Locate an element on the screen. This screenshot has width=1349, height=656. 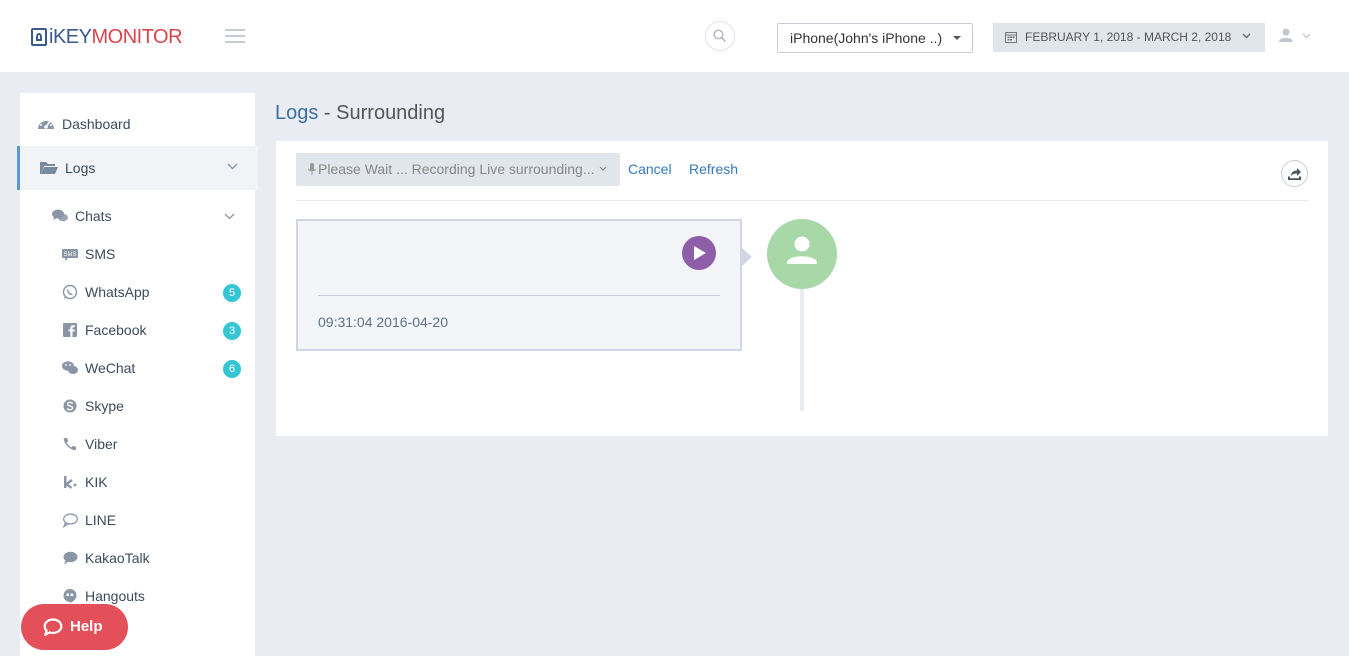
sidebar-item-label: KakaoTalk is located at coordinates (117, 558).